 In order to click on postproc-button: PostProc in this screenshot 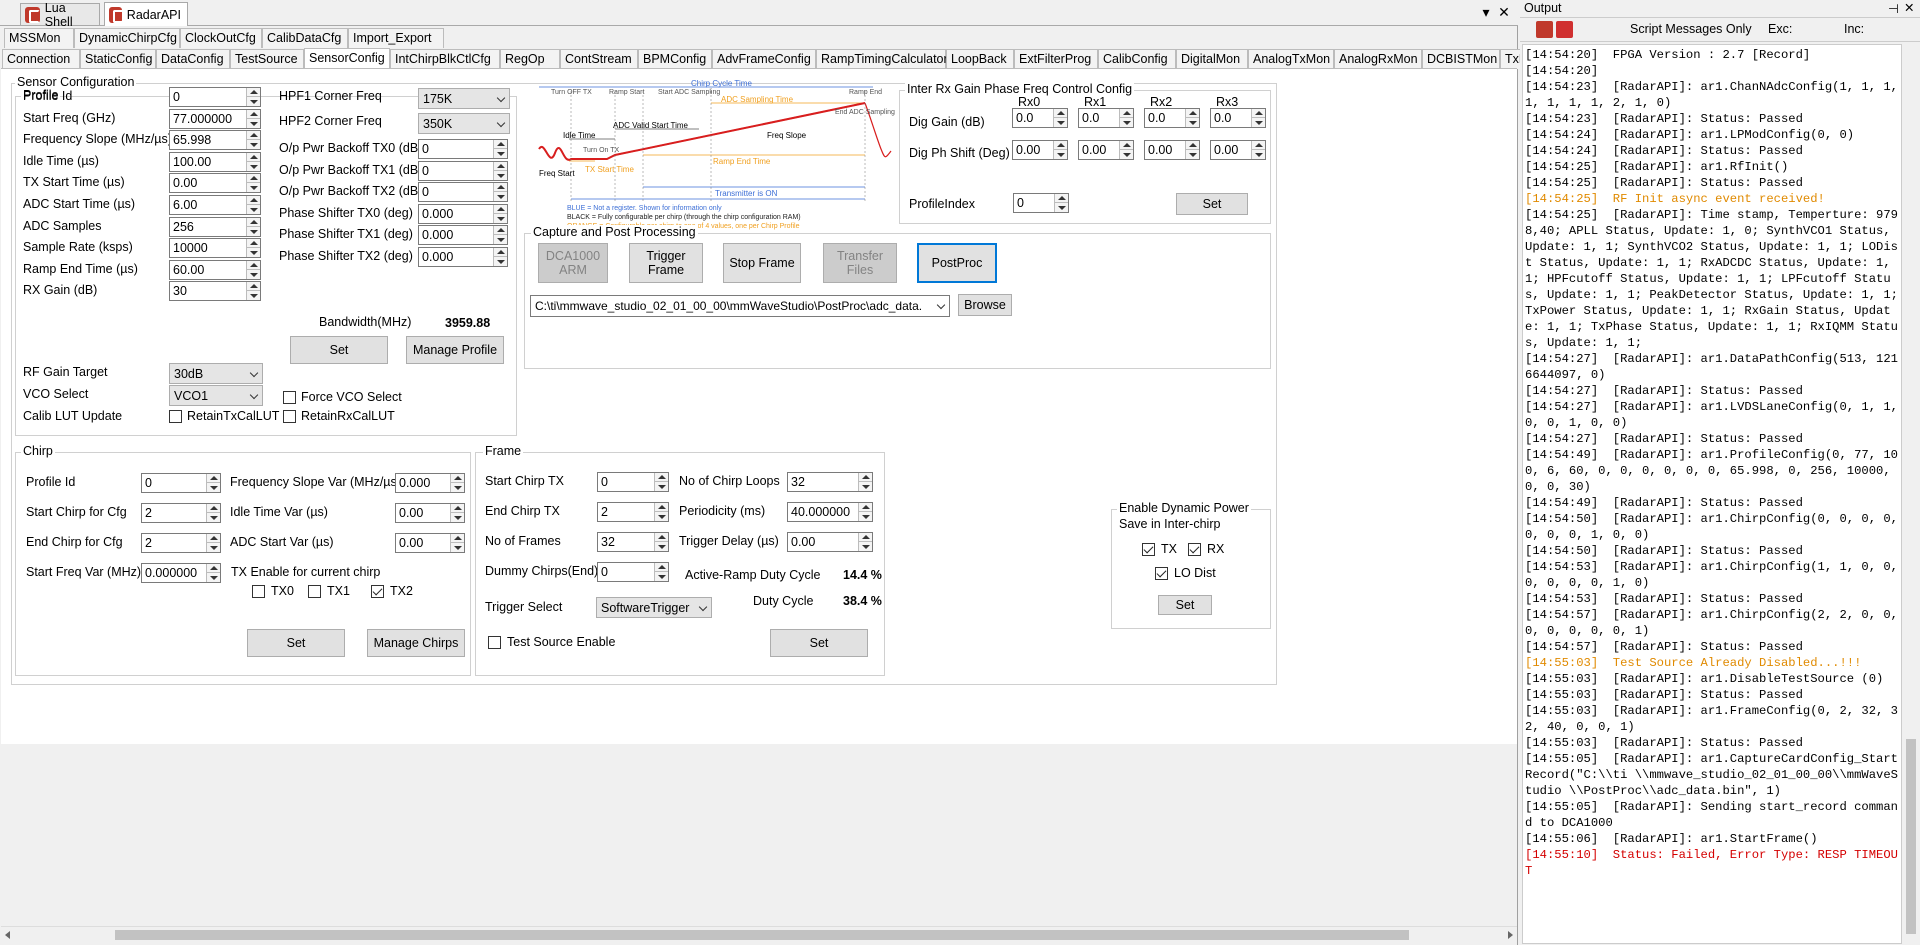, I will do `click(957, 263)`.